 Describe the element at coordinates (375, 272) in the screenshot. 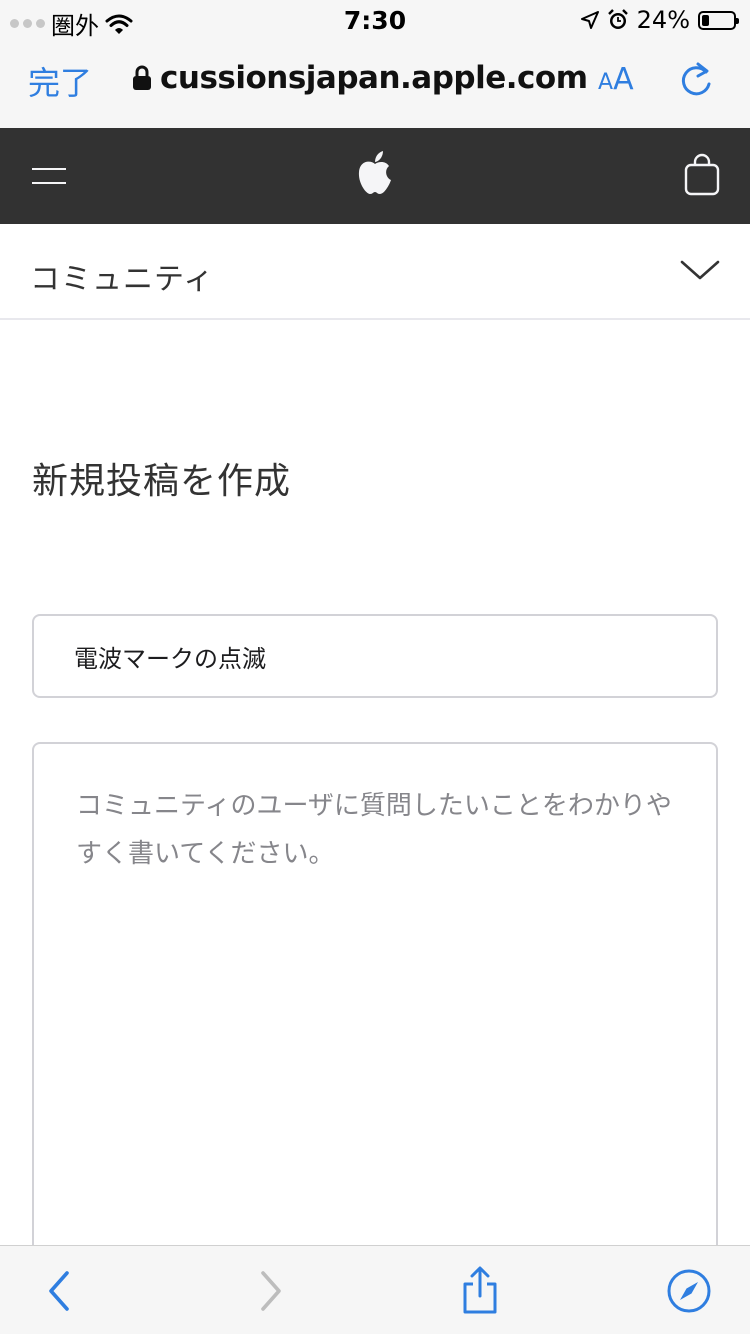

I see `community-menu: コミュニティ` at that location.